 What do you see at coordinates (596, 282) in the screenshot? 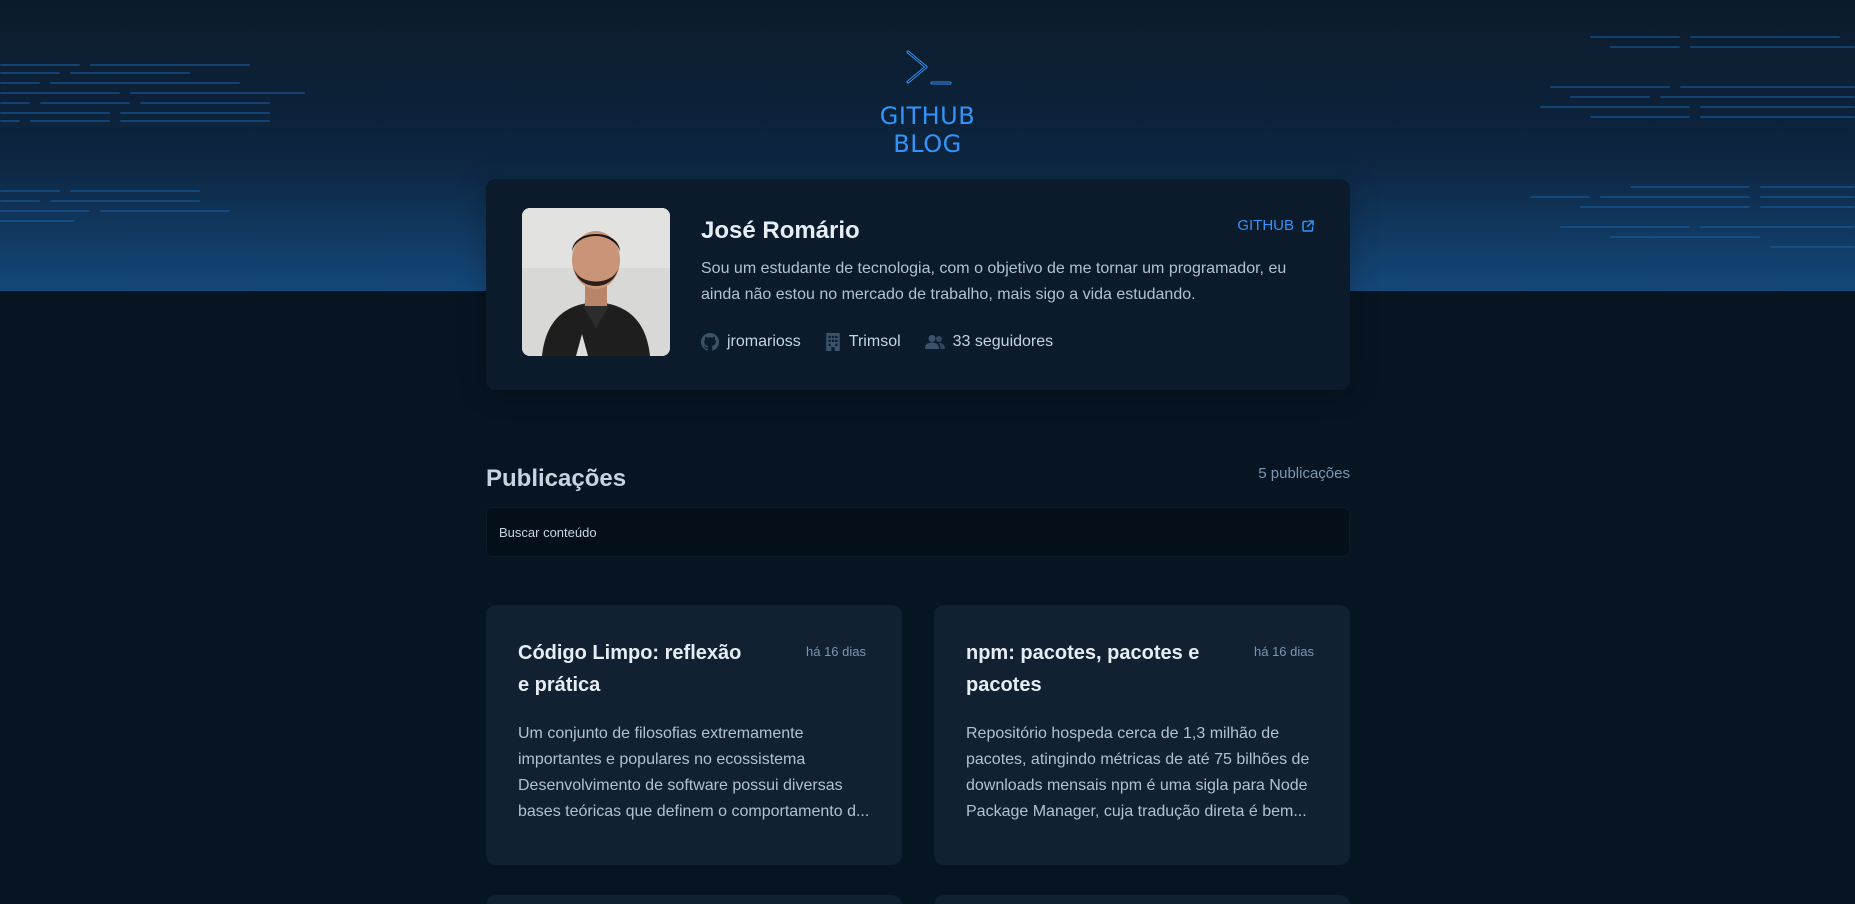
I see `avatar` at bounding box center [596, 282].